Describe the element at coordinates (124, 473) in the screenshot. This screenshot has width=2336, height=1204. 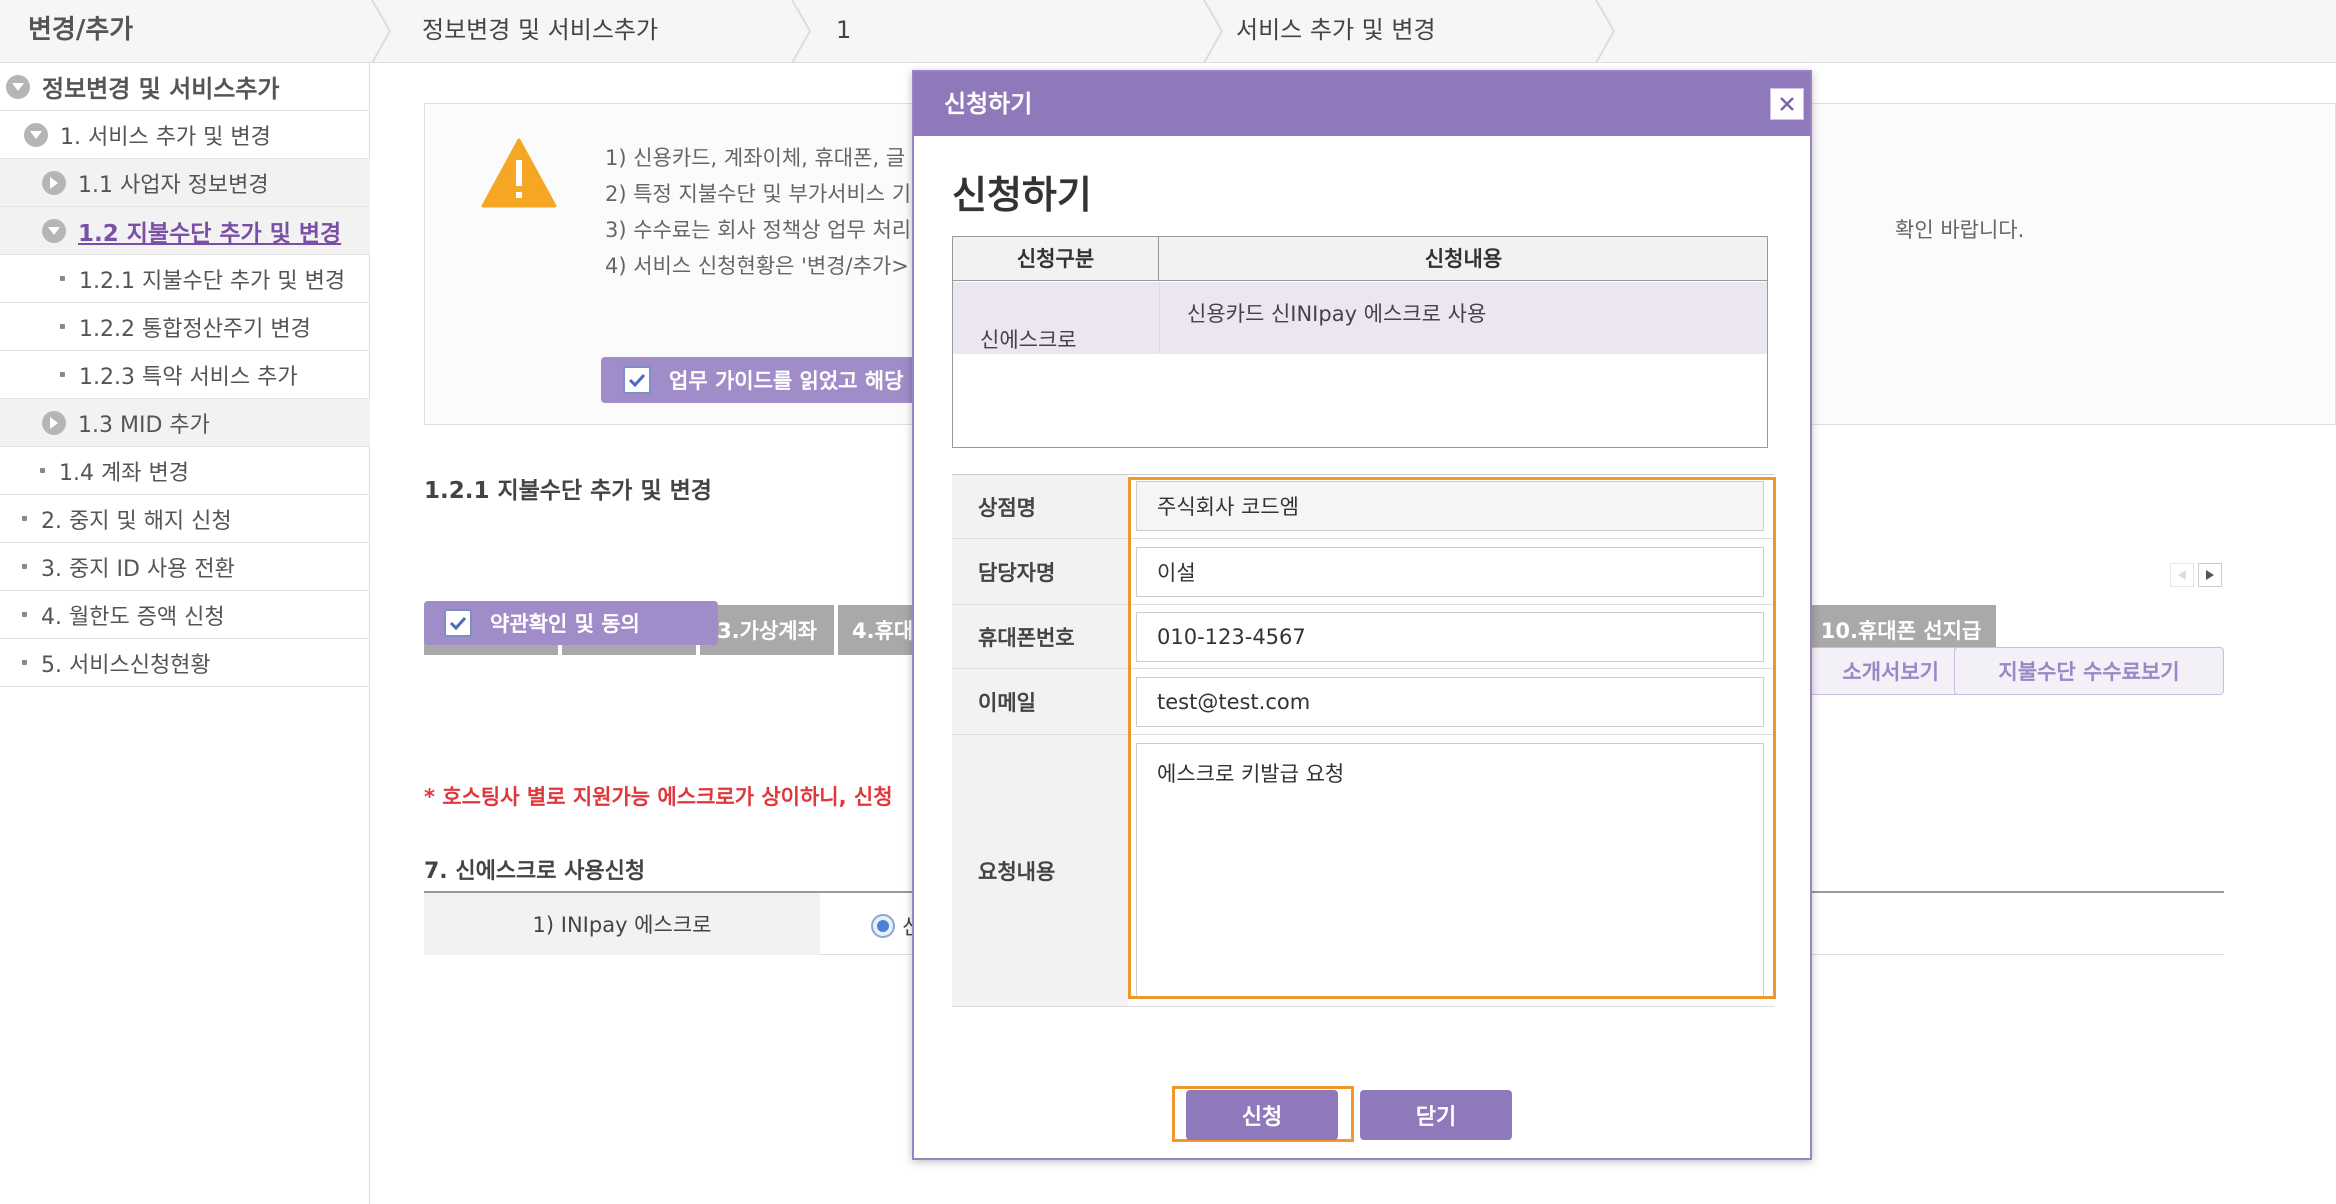
I see `sidebar-item-label: 1.4 계좌 변경` at that location.